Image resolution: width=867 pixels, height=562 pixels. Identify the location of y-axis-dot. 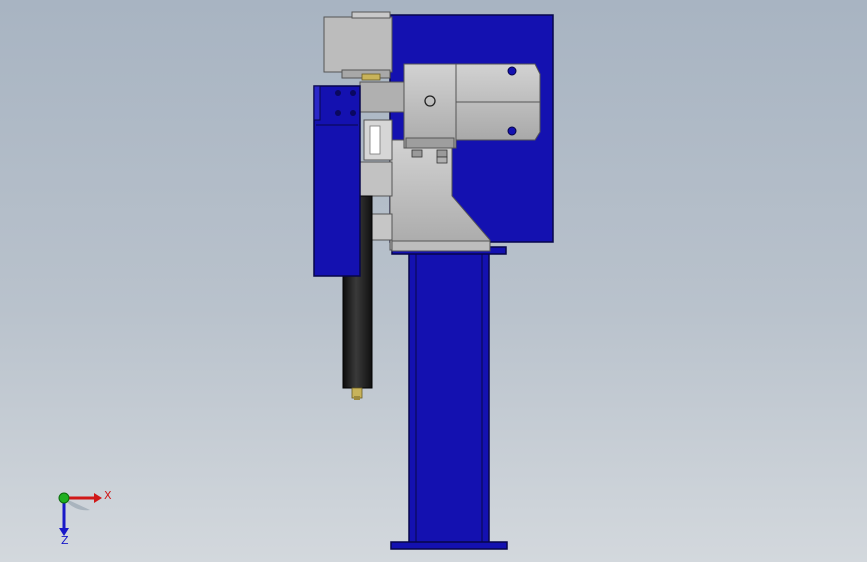
(64, 498).